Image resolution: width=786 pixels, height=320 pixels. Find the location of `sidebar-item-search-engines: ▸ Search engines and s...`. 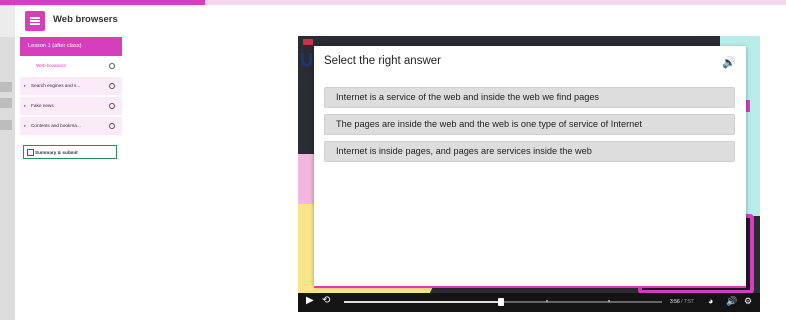

sidebar-item-search-engines: ▸ Search engines and s... is located at coordinates (71, 86).